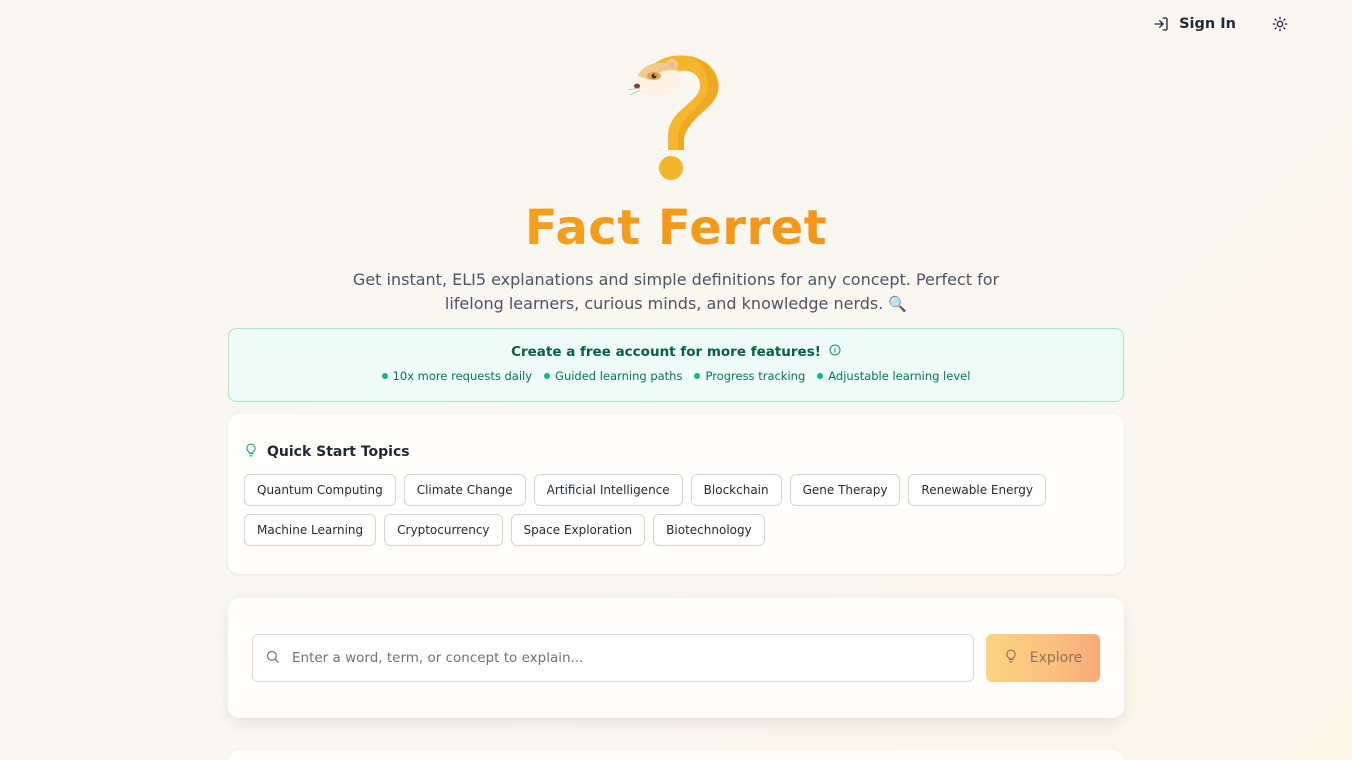 The width and height of the screenshot is (1352, 760). Describe the element at coordinates (899, 376) in the screenshot. I see `promo-feature-label: Adjustable learning level` at that location.